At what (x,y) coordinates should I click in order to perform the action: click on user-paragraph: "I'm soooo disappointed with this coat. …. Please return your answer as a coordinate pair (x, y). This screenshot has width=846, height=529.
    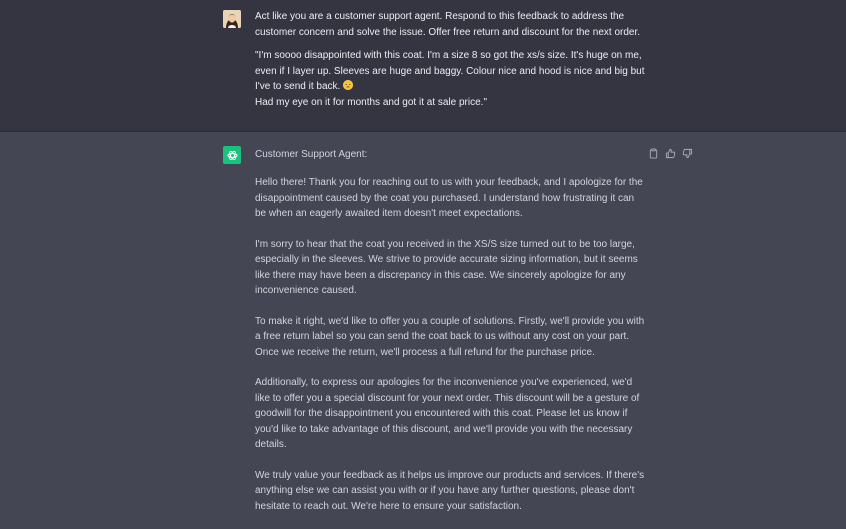
    Looking at the image, I should click on (450, 71).